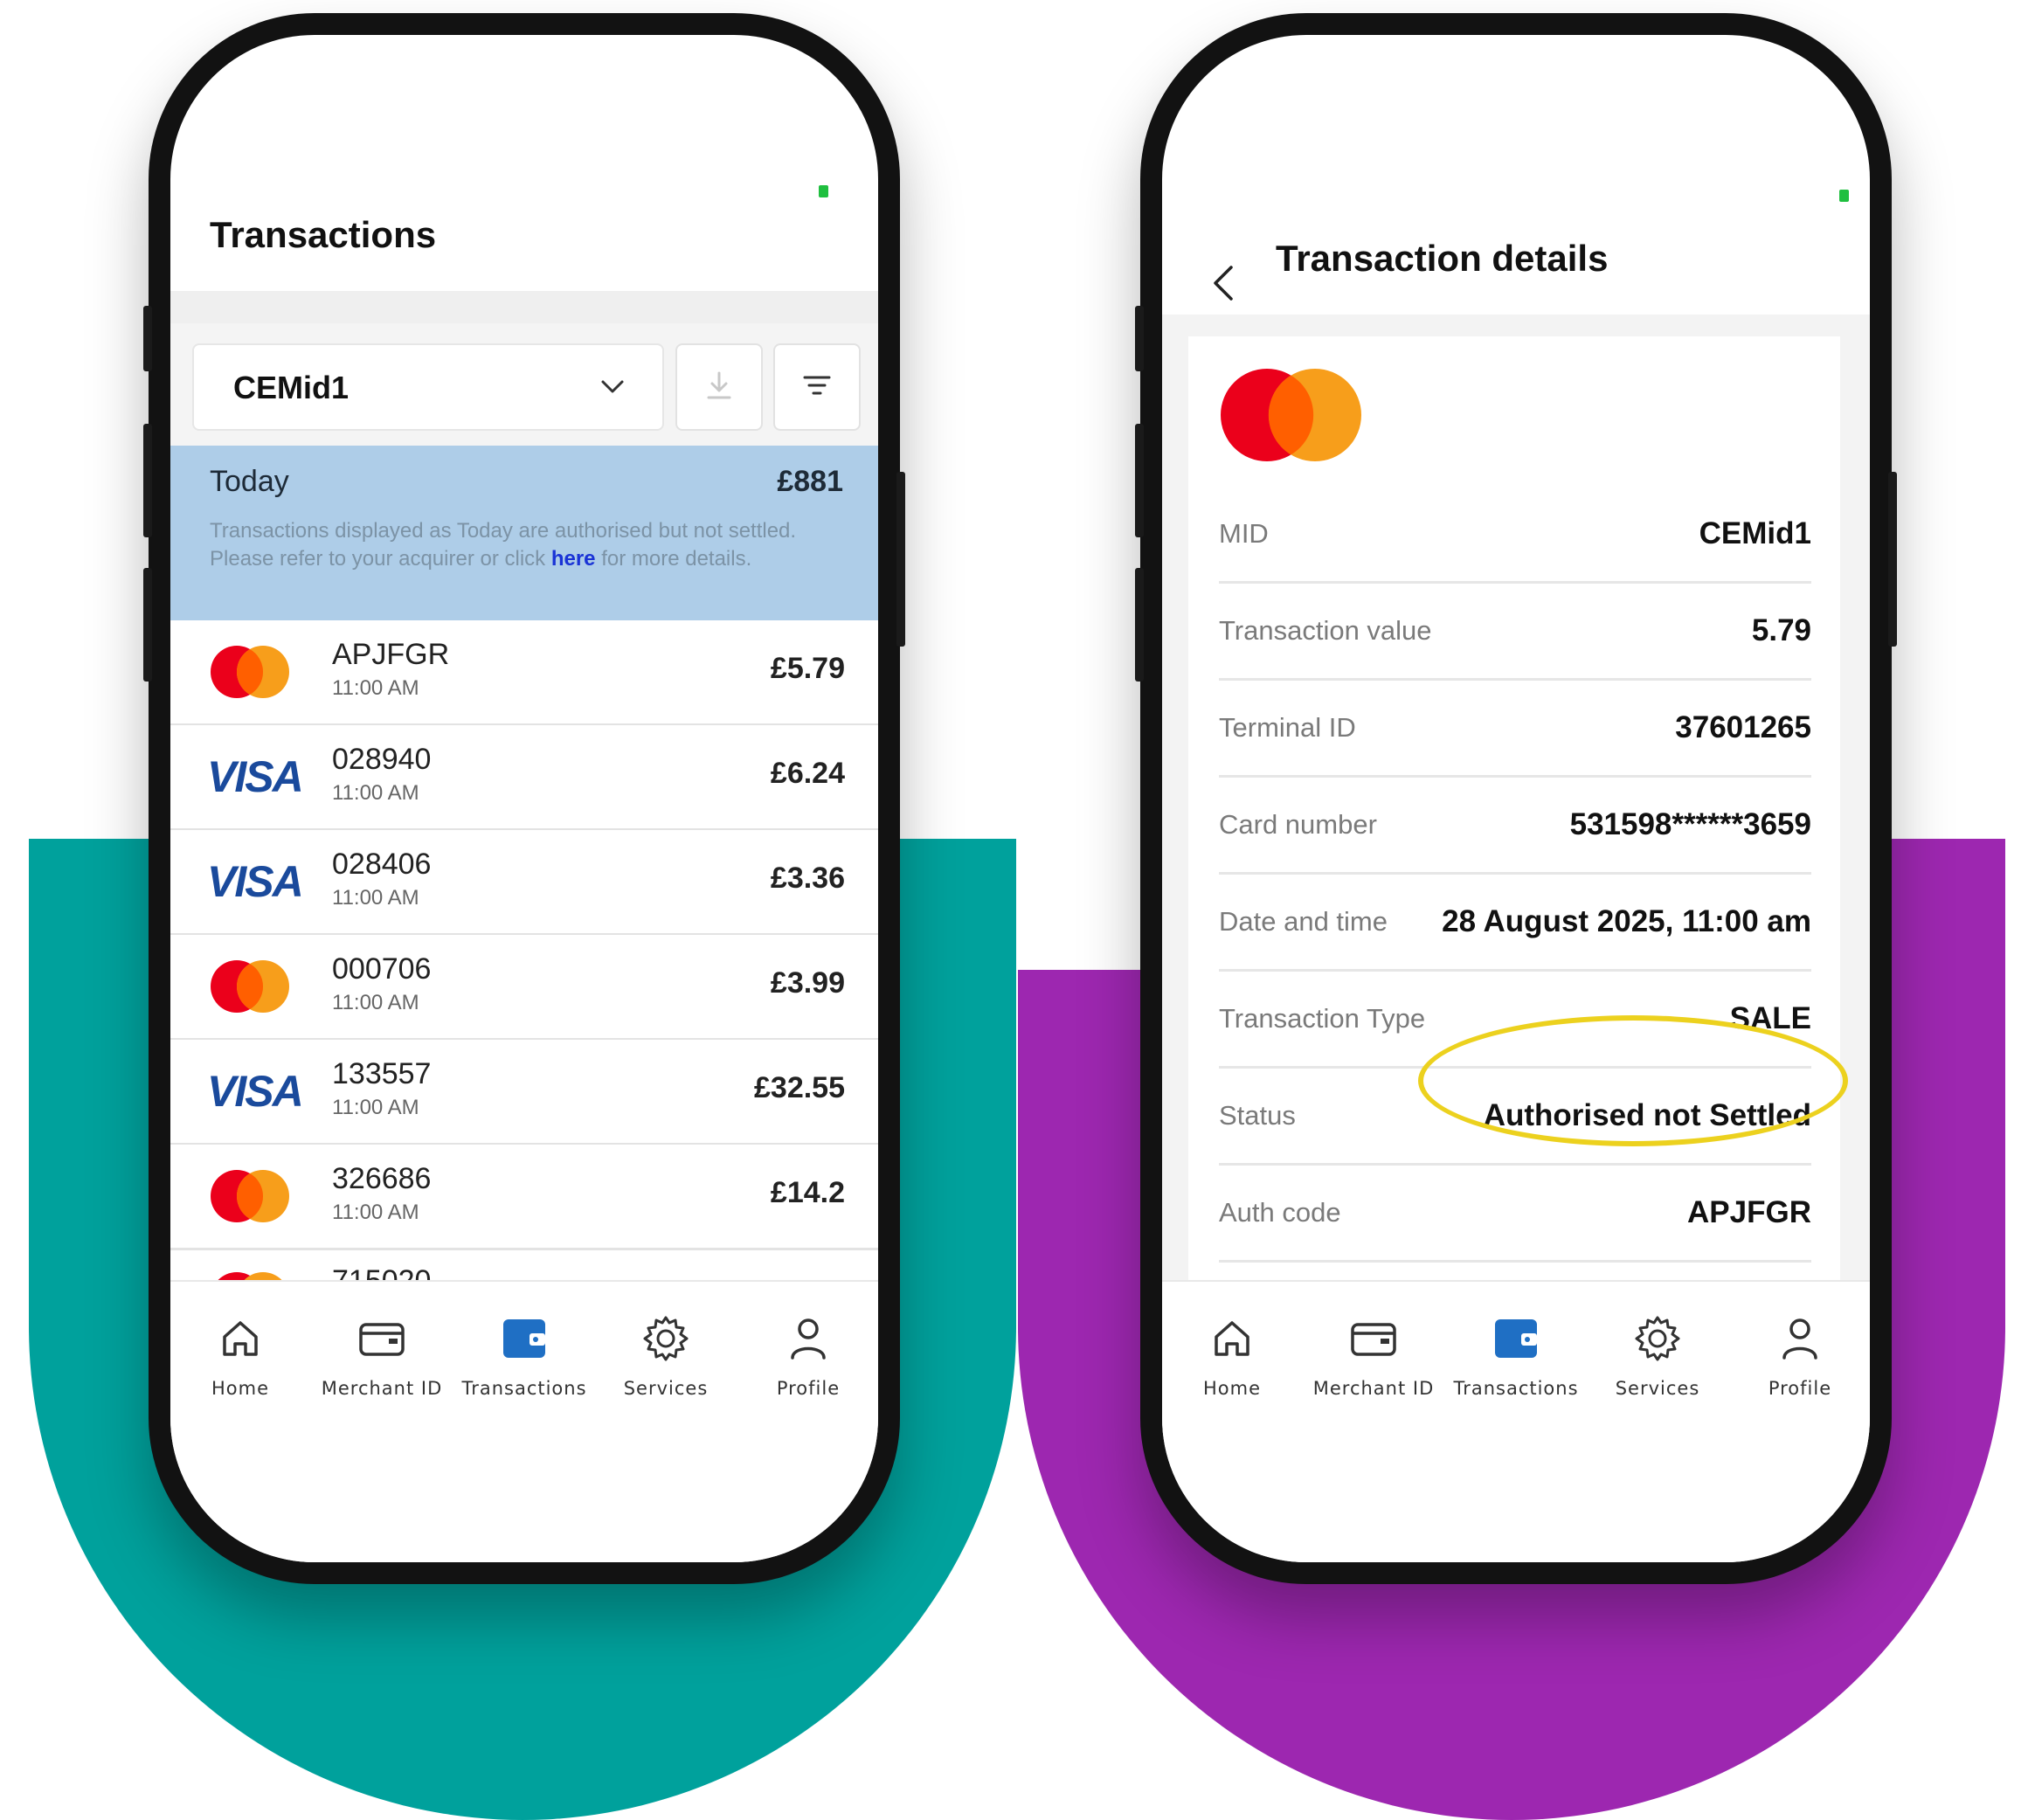 Image resolution: width=2028 pixels, height=1820 pixels. I want to click on transaction-code: 133557, so click(382, 1073).